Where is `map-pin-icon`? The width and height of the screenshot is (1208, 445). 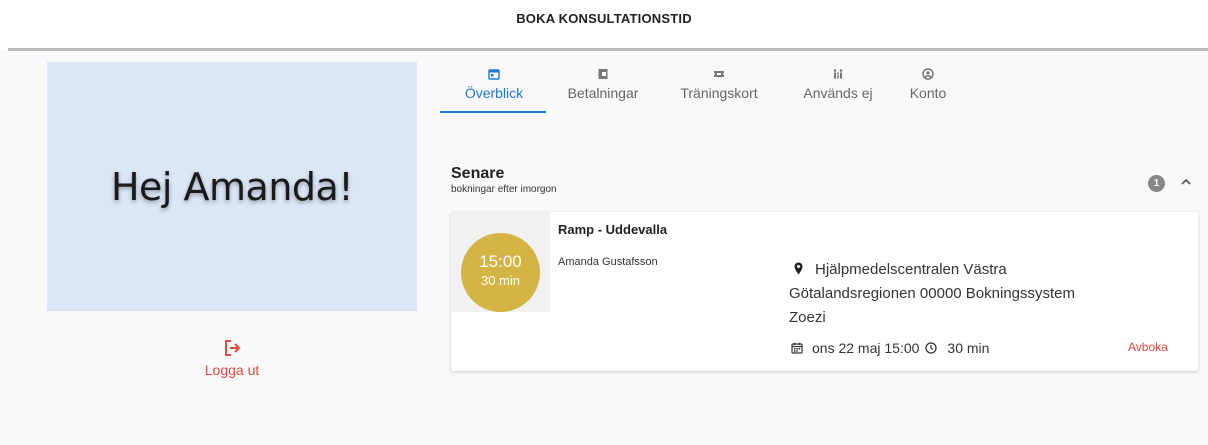 map-pin-icon is located at coordinates (798, 268).